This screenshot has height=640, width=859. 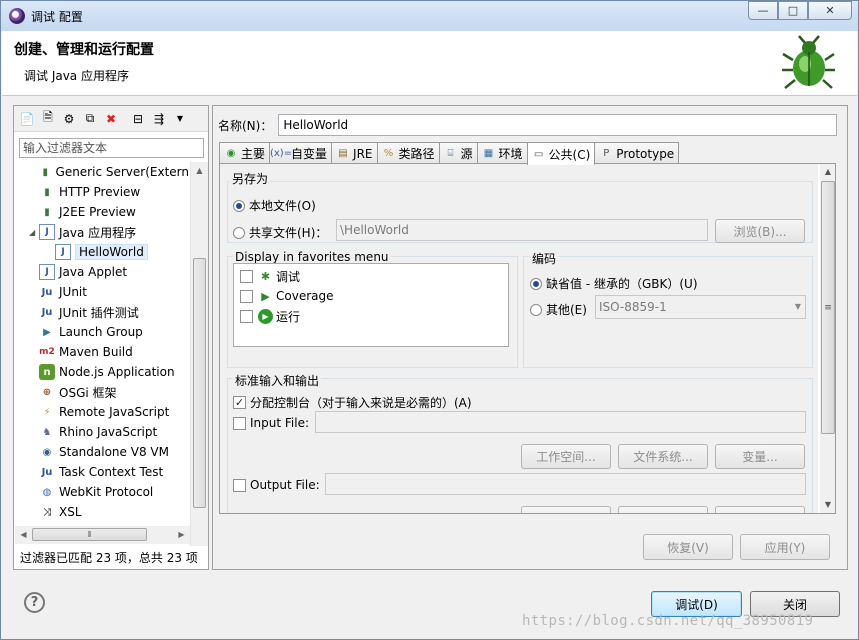 What do you see at coordinates (106, 492) in the screenshot?
I see `tree-item-label: WebKit Protocol` at bounding box center [106, 492].